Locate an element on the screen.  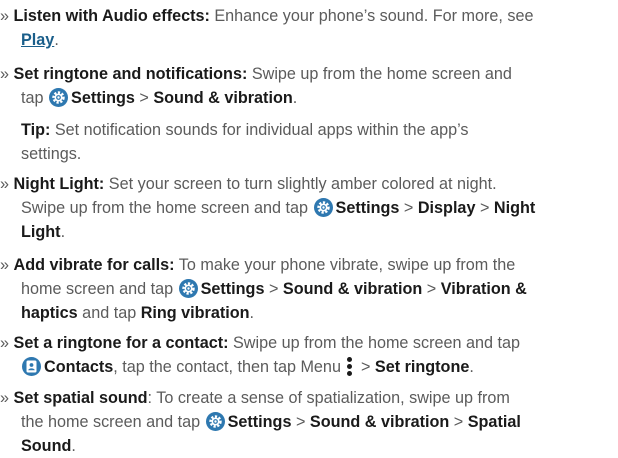
tip-label: Tip: is located at coordinates (36, 130).